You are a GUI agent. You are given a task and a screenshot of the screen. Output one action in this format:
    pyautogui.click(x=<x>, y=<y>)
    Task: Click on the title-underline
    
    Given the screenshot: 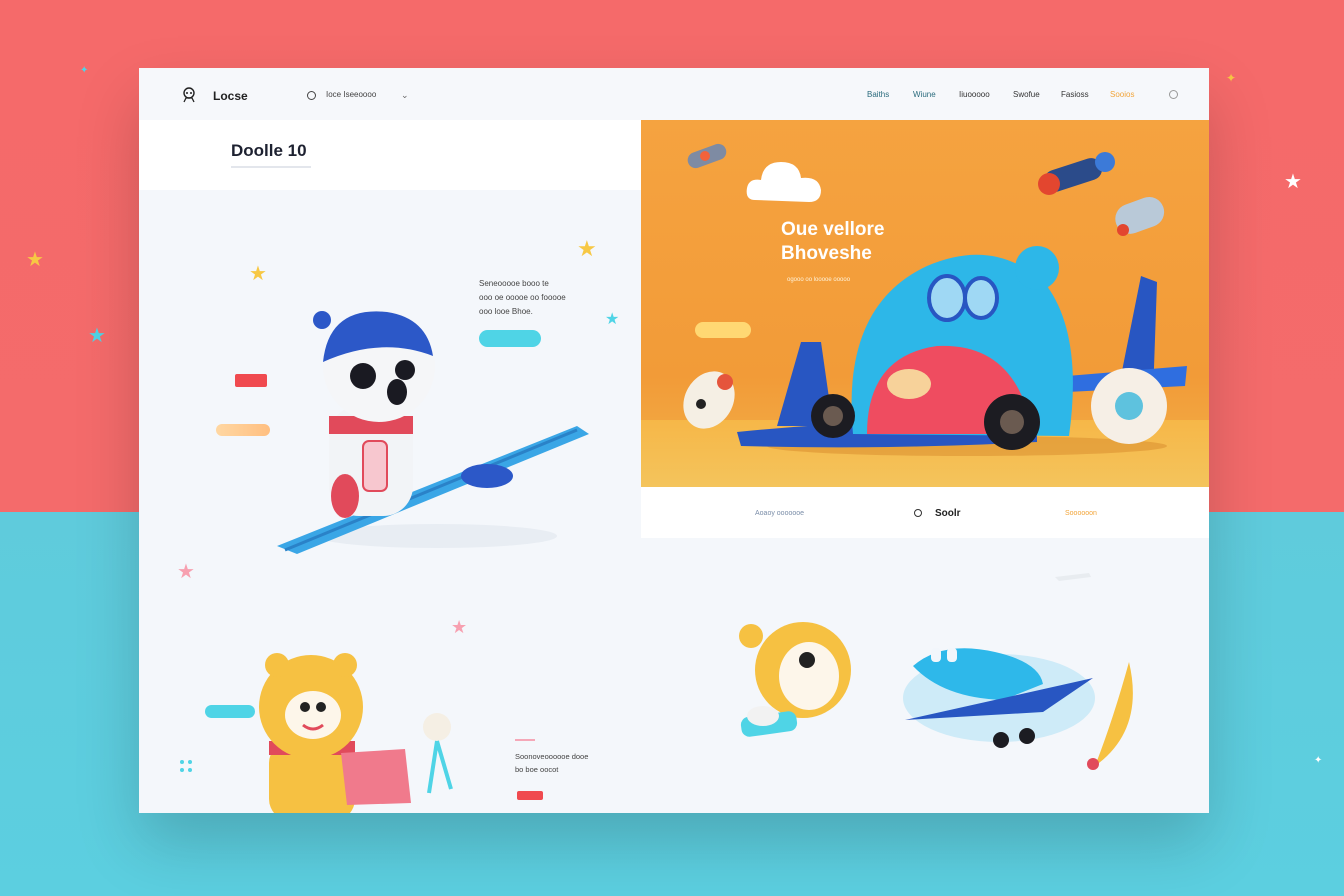 What is the action you would take?
    pyautogui.click(x=271, y=167)
    